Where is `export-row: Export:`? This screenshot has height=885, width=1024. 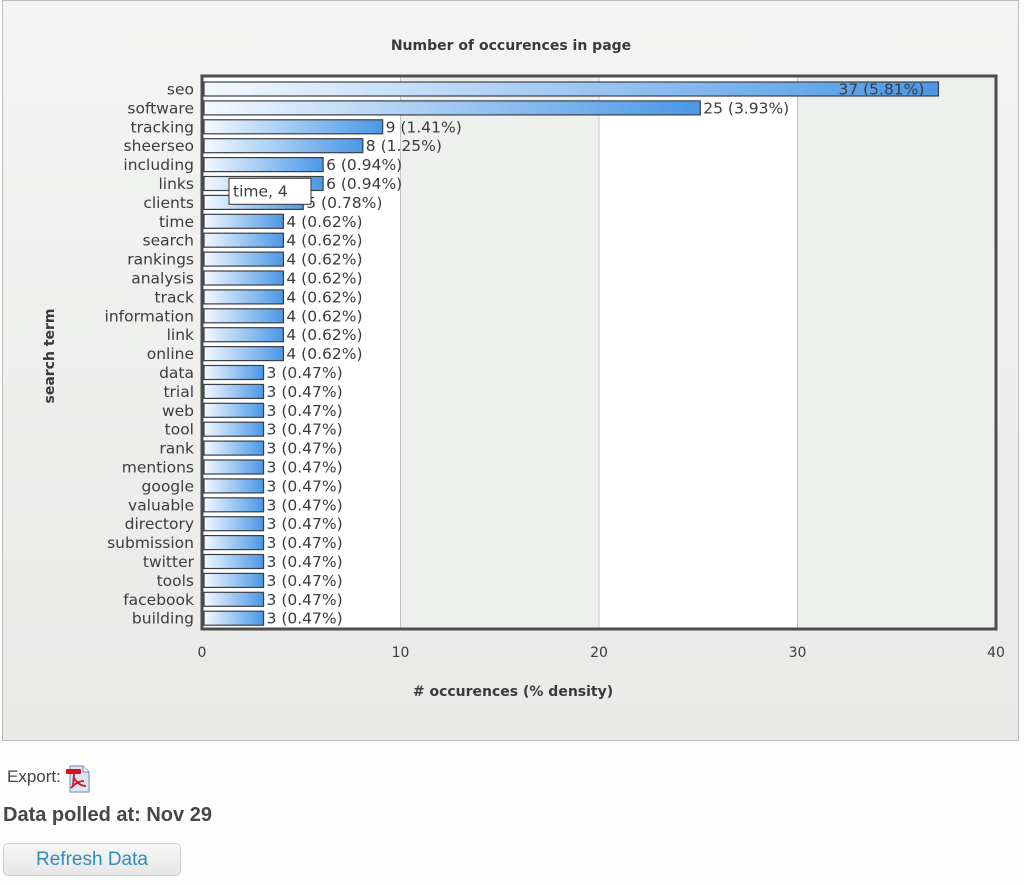 export-row: Export: is located at coordinates (49, 778).